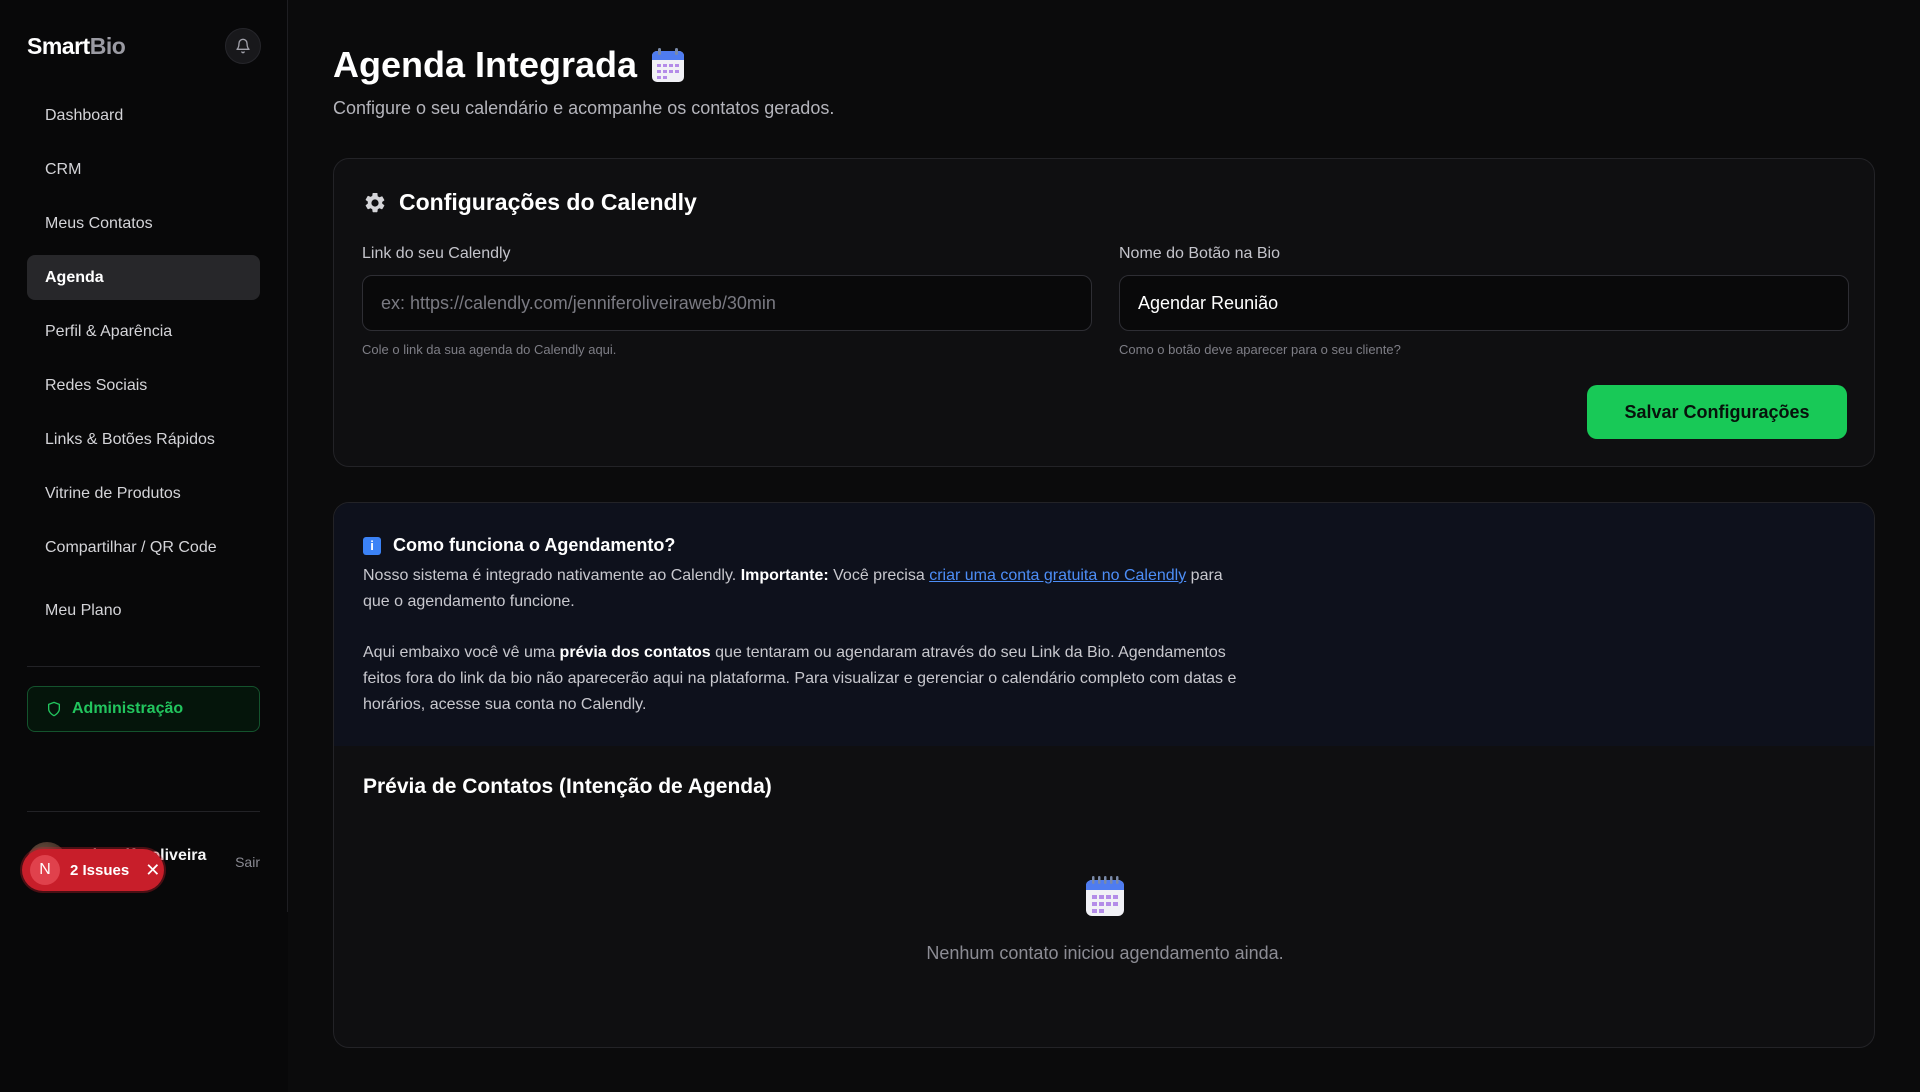  What do you see at coordinates (143, 115) in the screenshot?
I see `sidebar-item-dashboard: Dashboard` at bounding box center [143, 115].